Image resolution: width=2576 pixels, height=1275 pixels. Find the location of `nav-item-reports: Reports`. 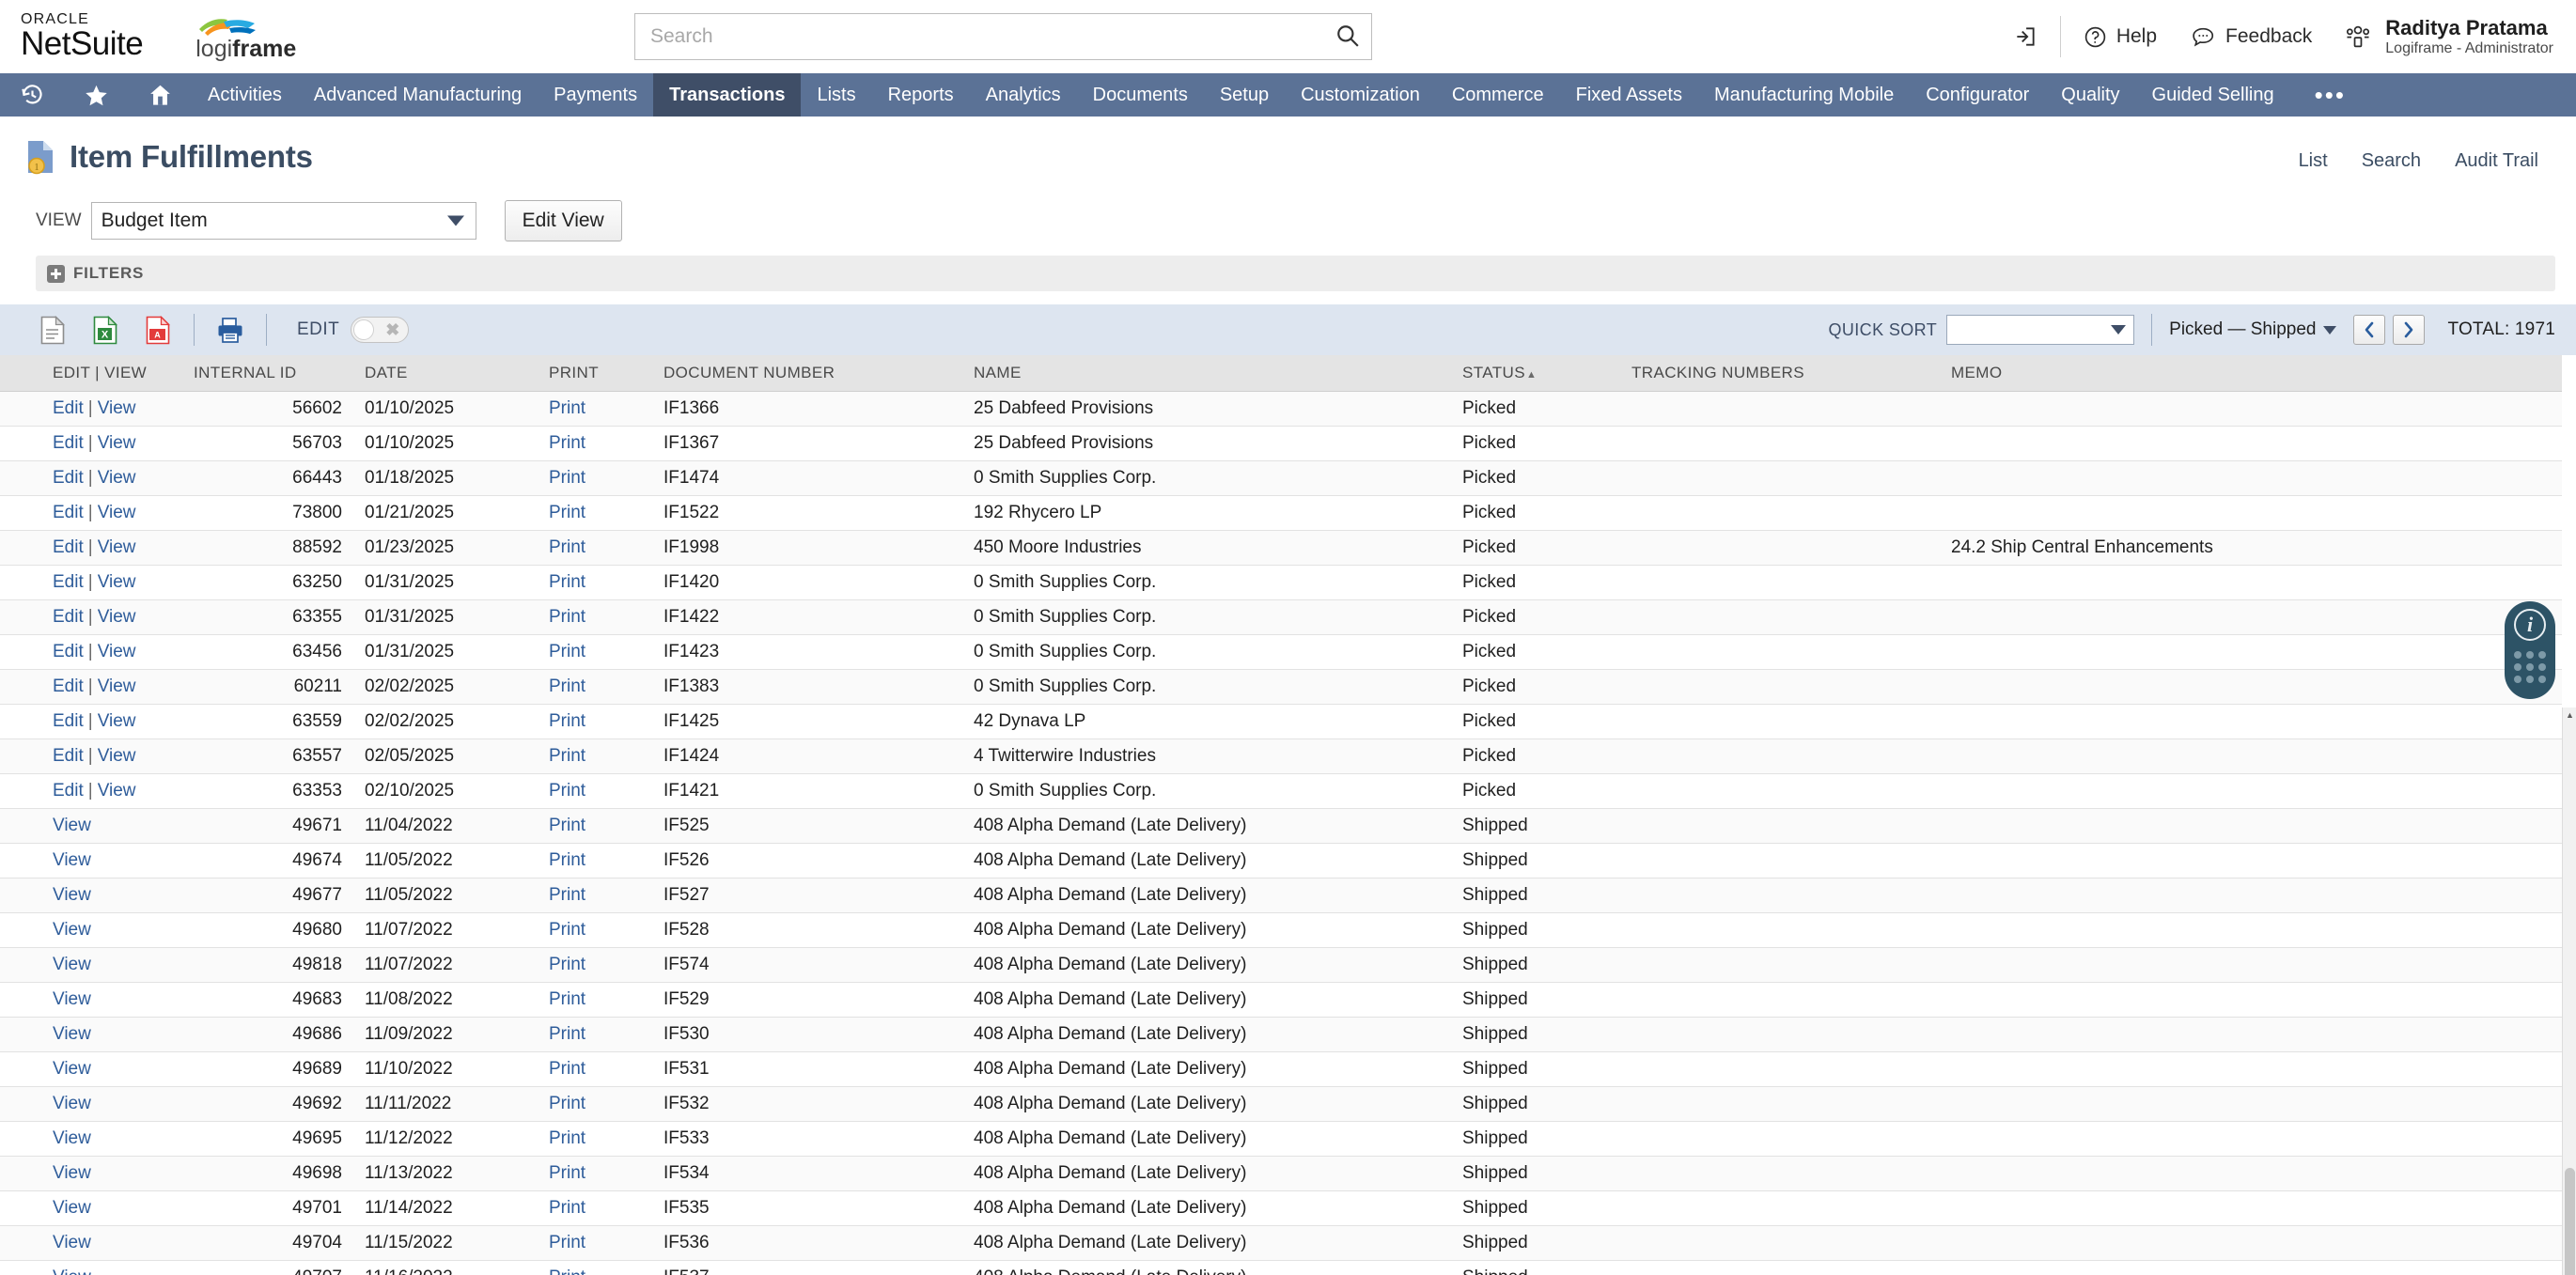

nav-item-reports: Reports is located at coordinates (921, 95).